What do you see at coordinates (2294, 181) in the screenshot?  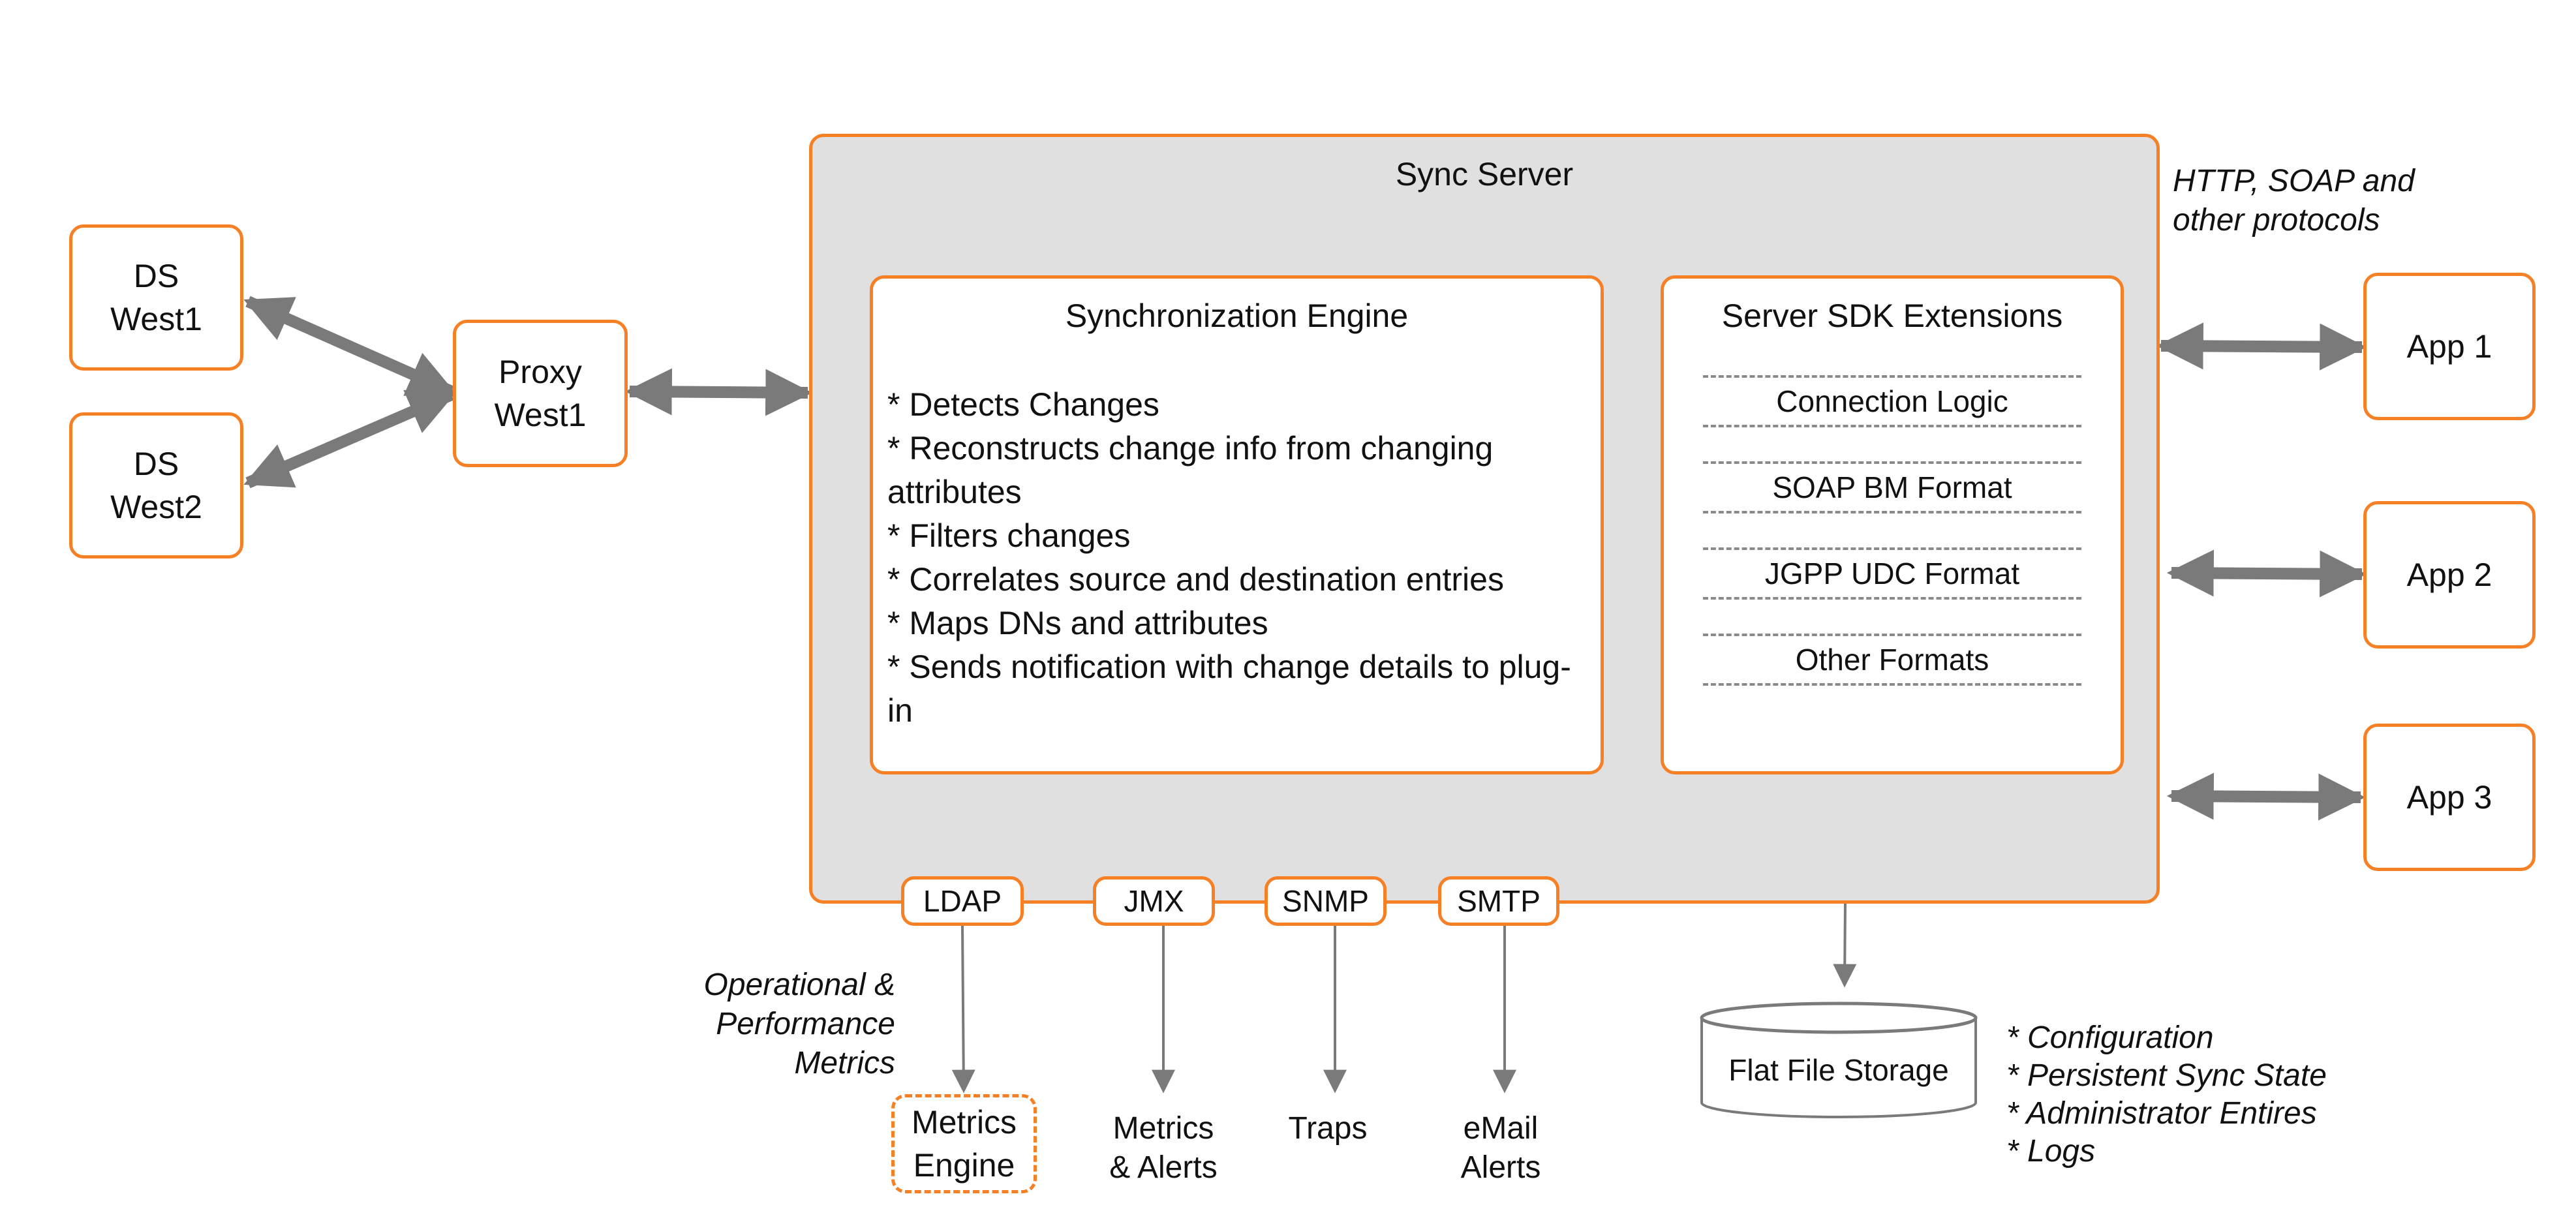 I see `protocols-note-line: HTTP, SOAP and` at bounding box center [2294, 181].